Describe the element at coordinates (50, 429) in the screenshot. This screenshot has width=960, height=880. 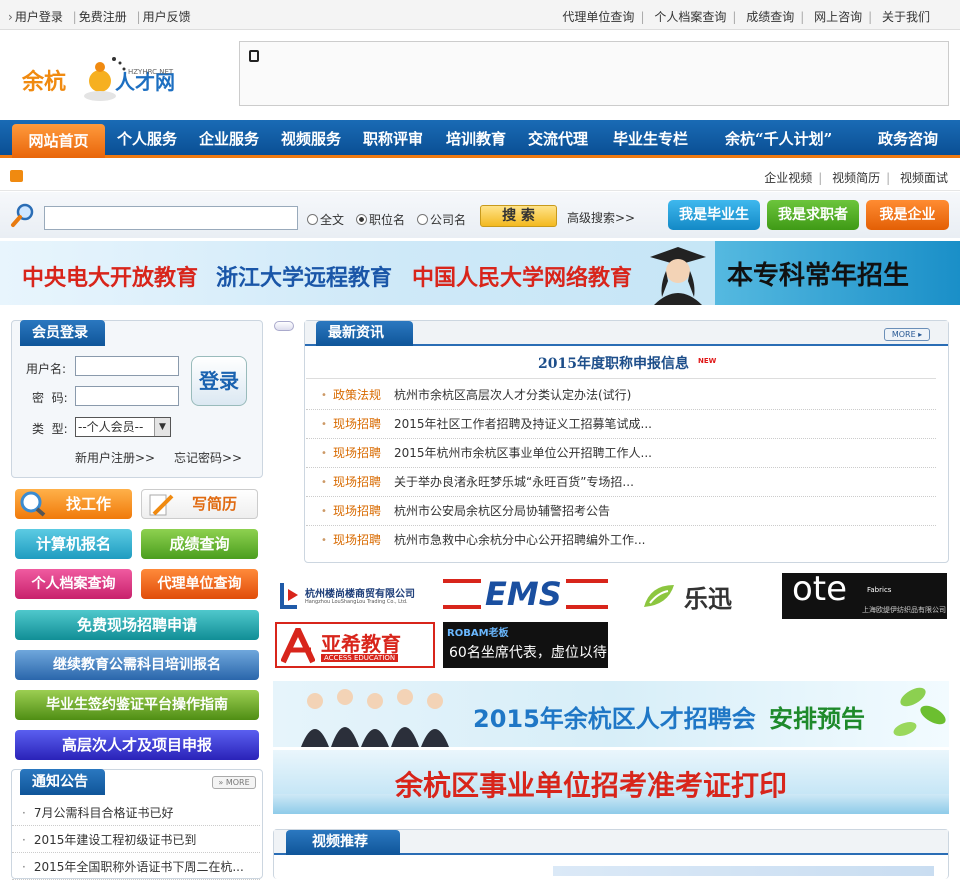
I see `type-label: 类 型:` at that location.